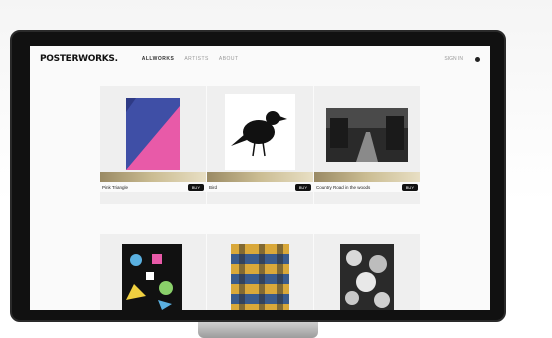 The image size is (552, 338). Describe the element at coordinates (343, 187) in the screenshot. I see `product-title: Country Road in the woods` at that location.